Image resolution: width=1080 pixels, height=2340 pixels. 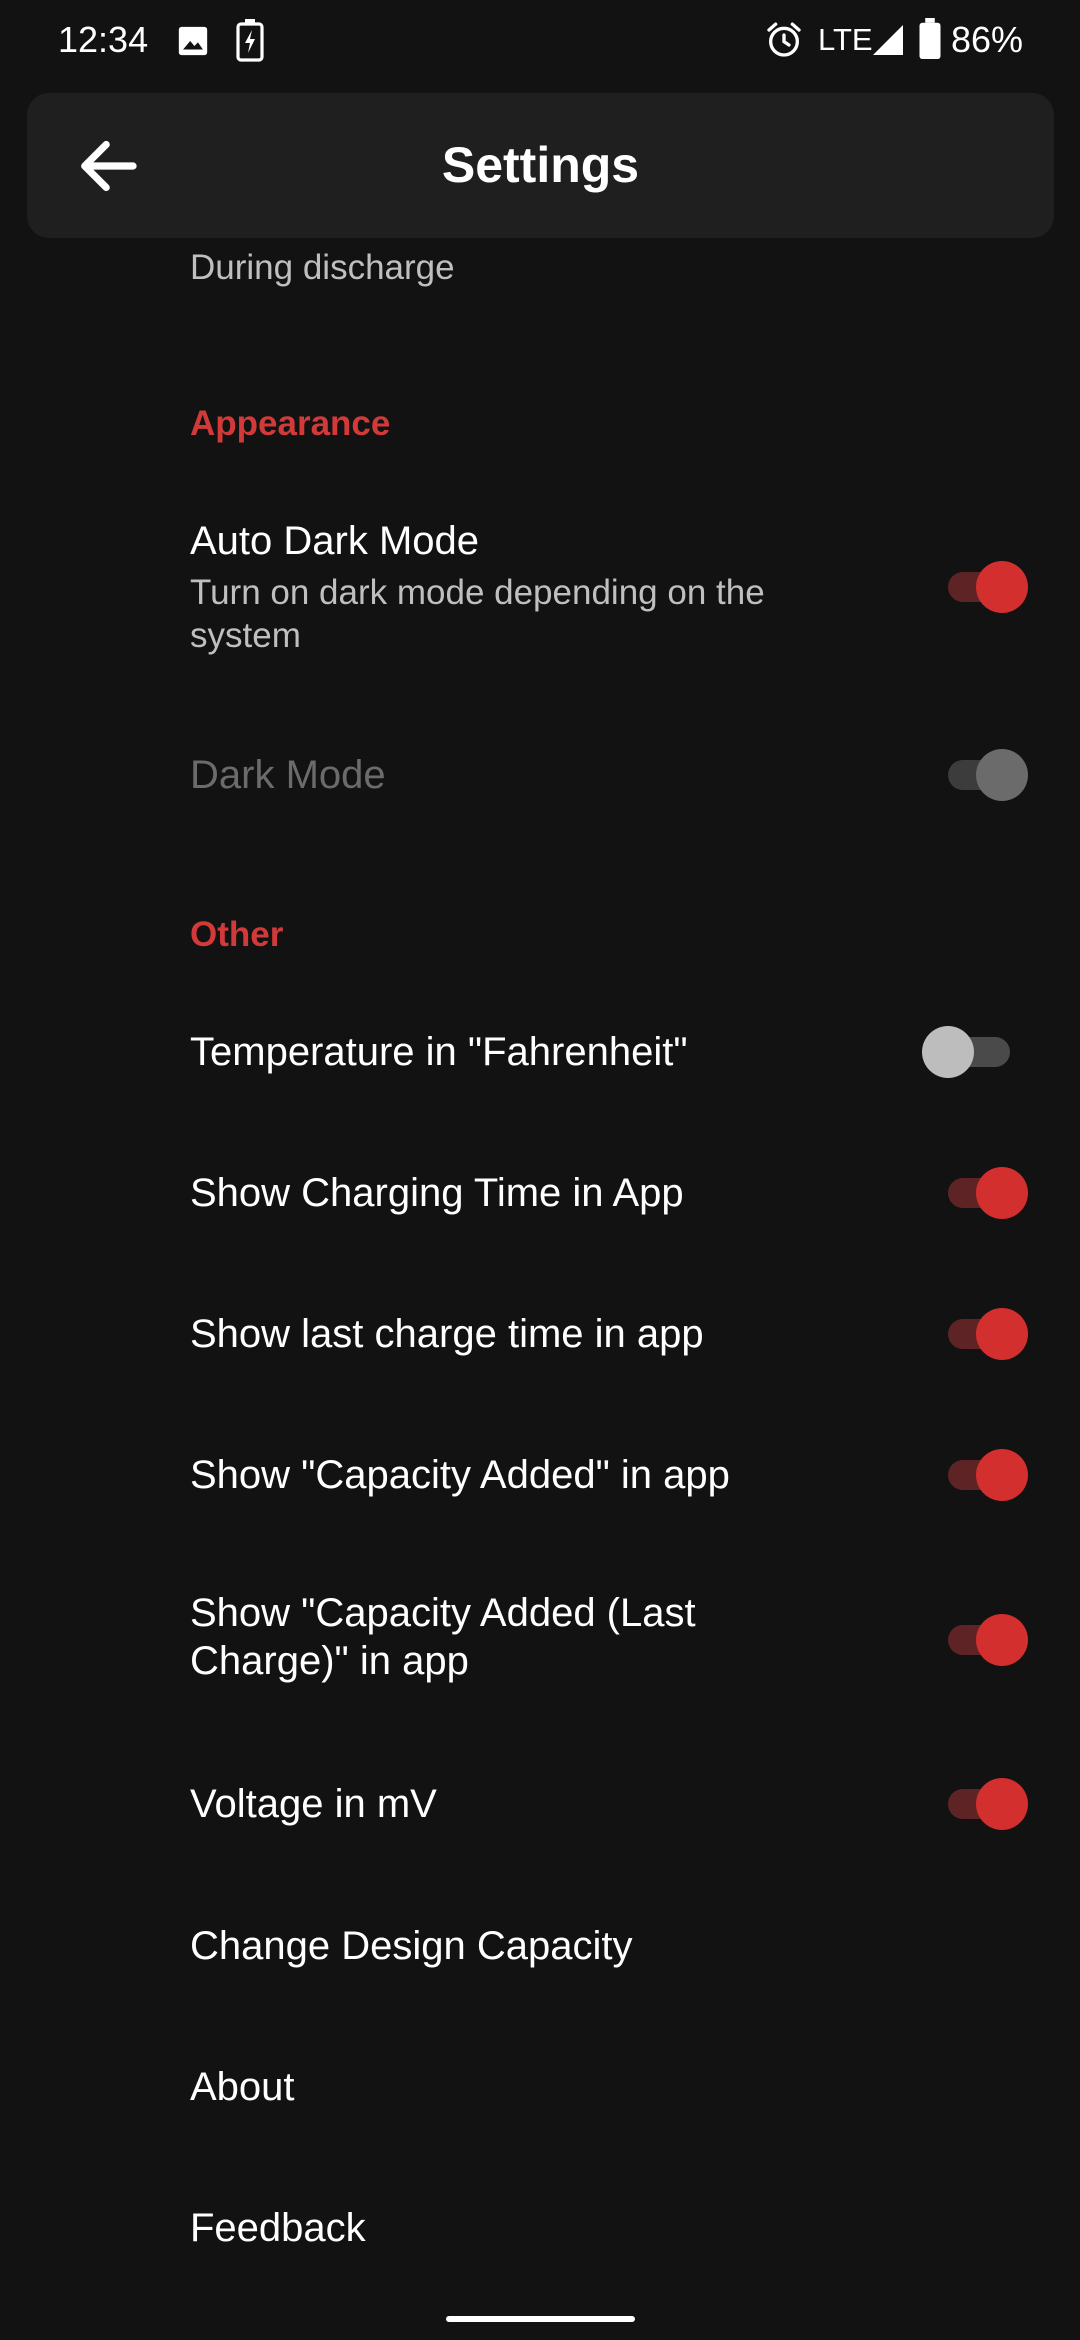 I want to click on dark-mode-switch, so click(x=983, y=774).